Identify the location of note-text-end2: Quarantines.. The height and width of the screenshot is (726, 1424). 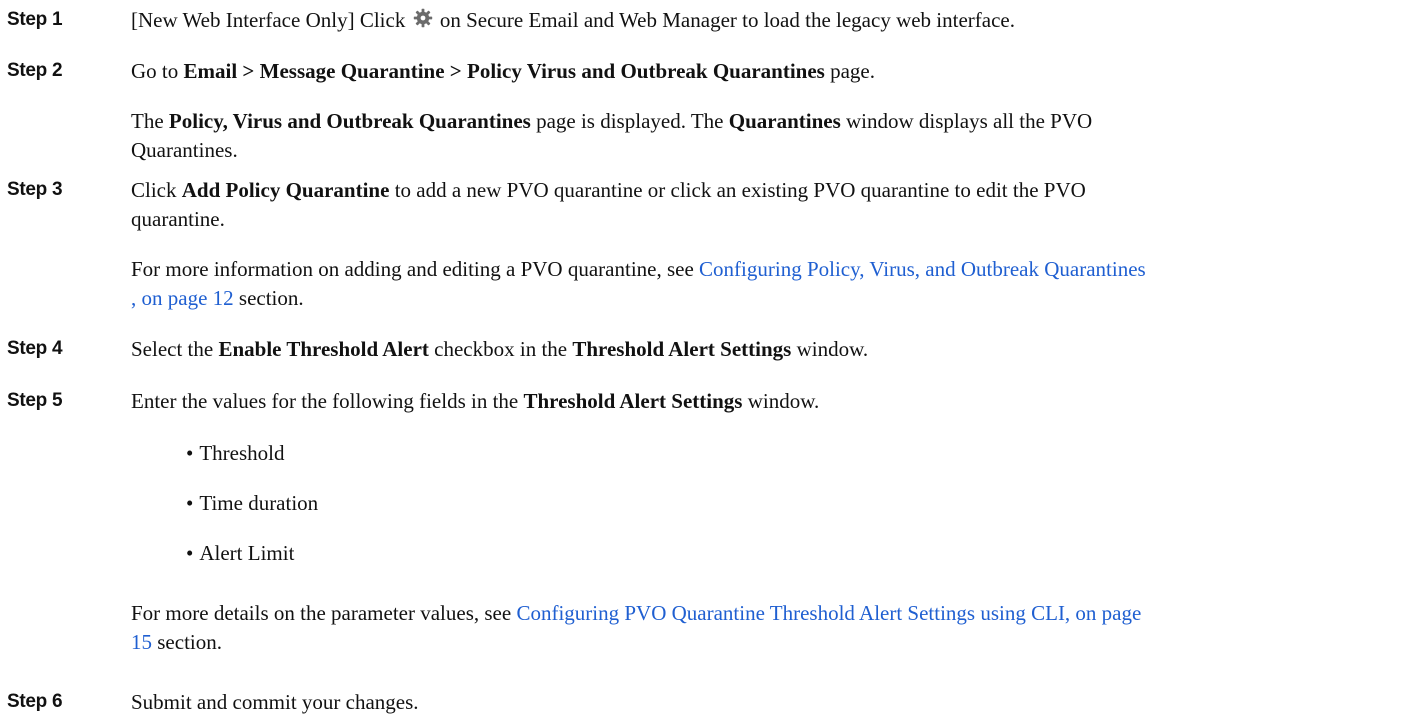
(184, 150).